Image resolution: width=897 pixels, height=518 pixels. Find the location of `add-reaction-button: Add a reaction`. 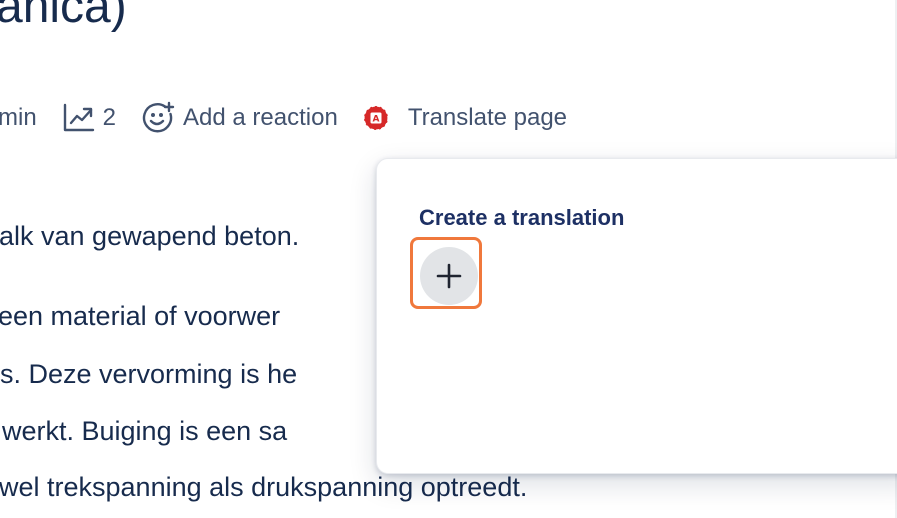

add-reaction-button: Add a reaction is located at coordinates (239, 118).